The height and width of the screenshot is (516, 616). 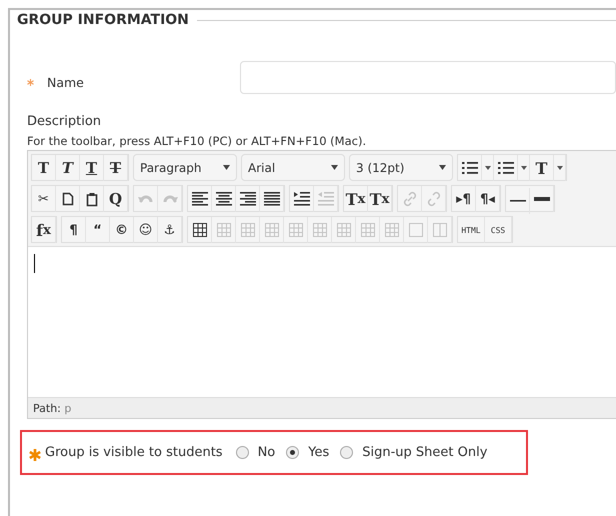 I want to click on toolbar-button: Q, so click(x=116, y=199).